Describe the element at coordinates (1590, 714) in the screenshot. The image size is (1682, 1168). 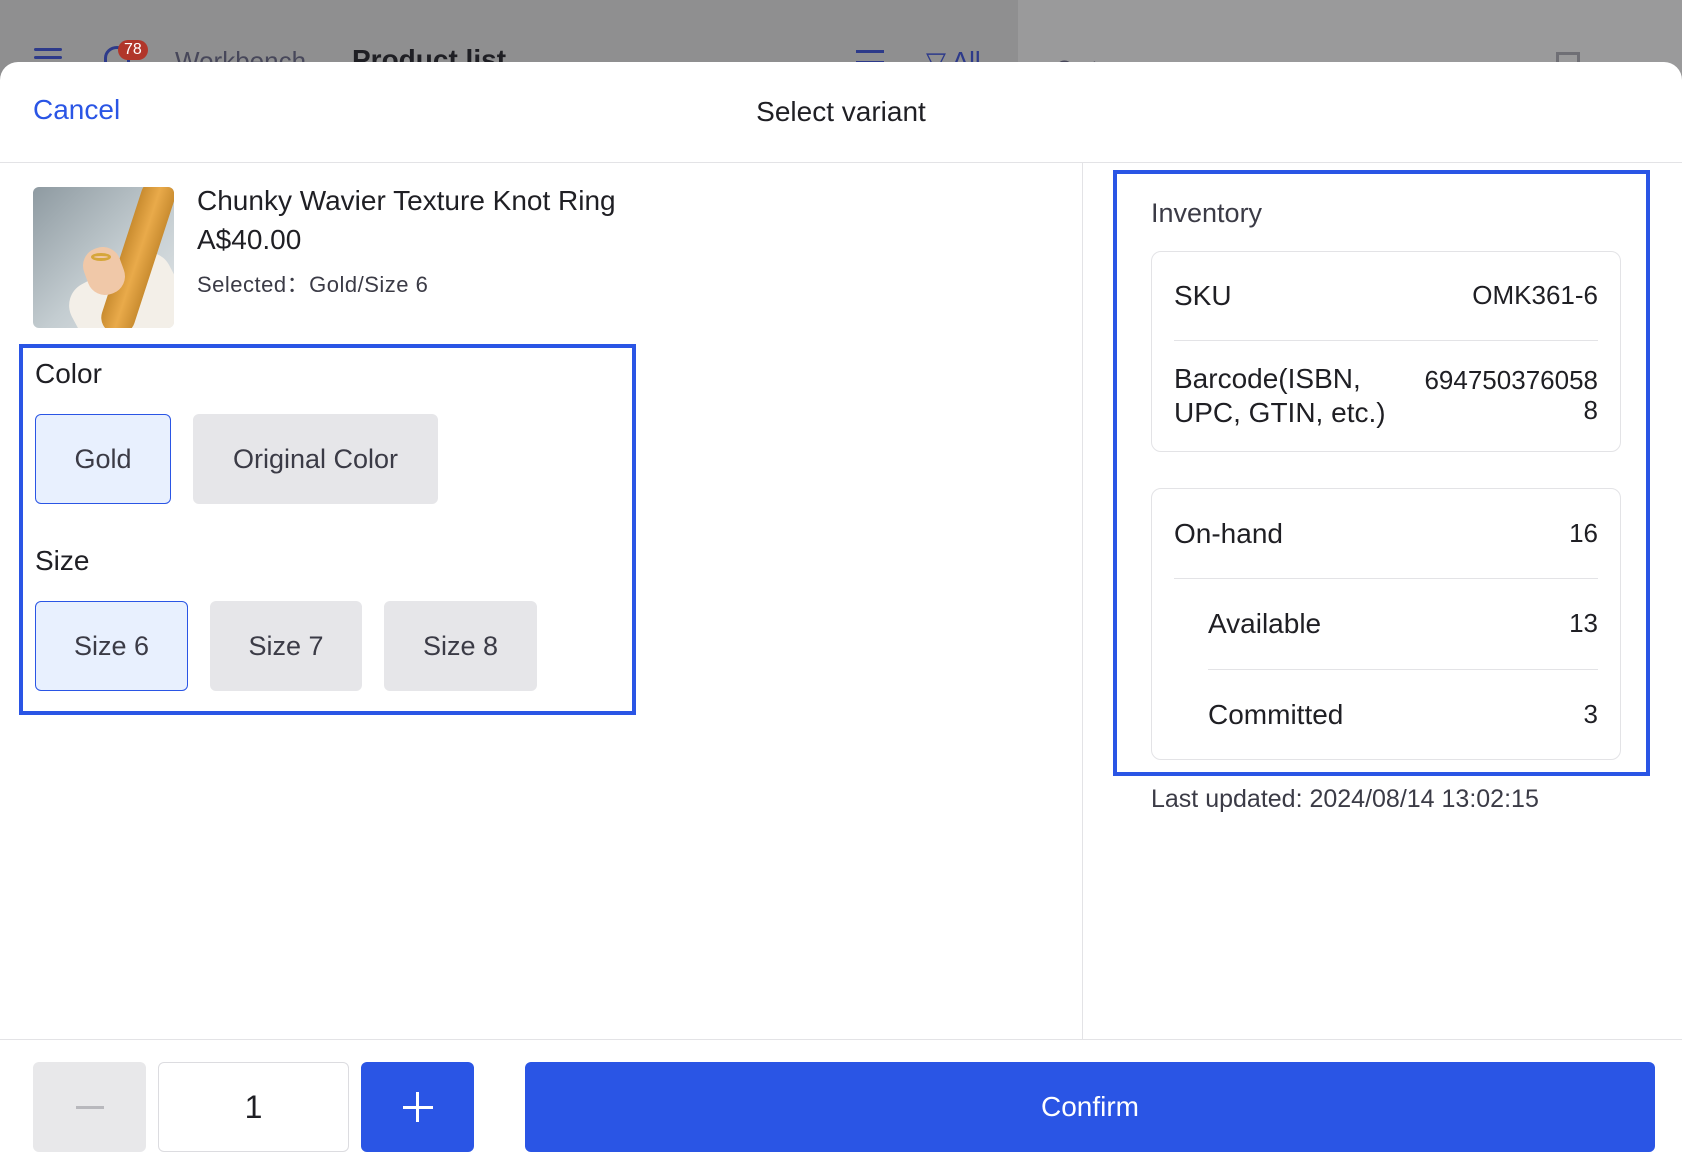
I see `committed-value: 3` at that location.